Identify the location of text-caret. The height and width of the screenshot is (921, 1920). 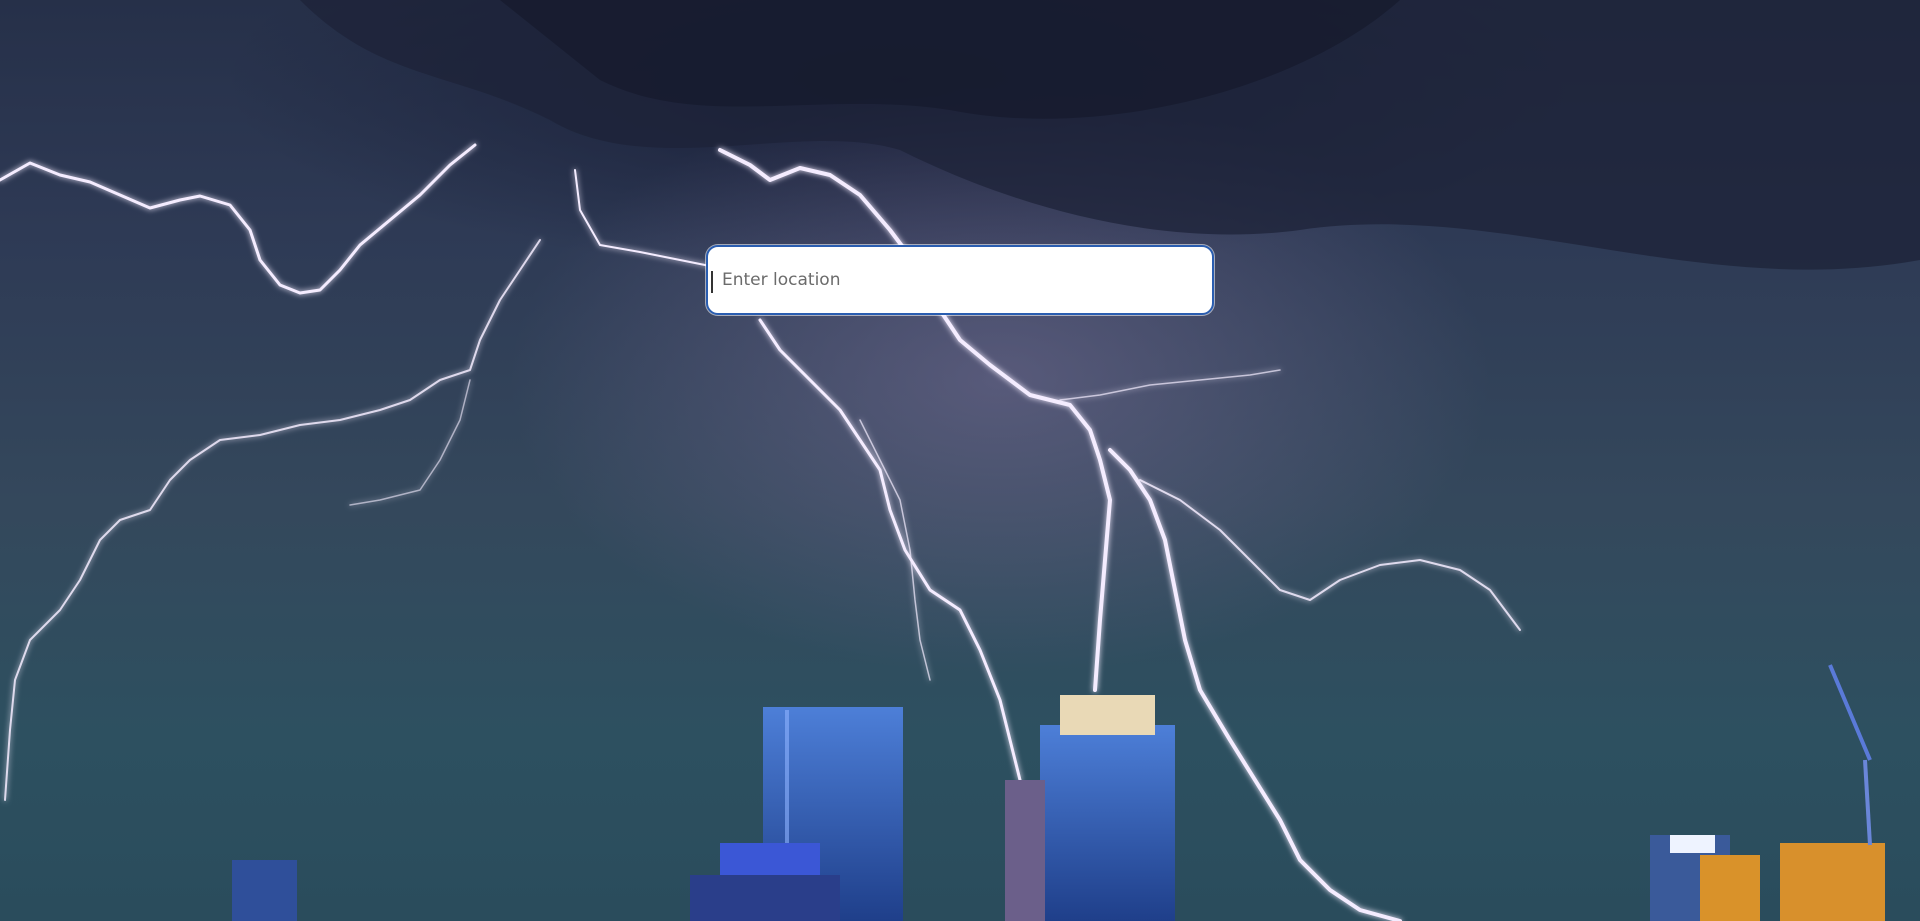
(712, 282).